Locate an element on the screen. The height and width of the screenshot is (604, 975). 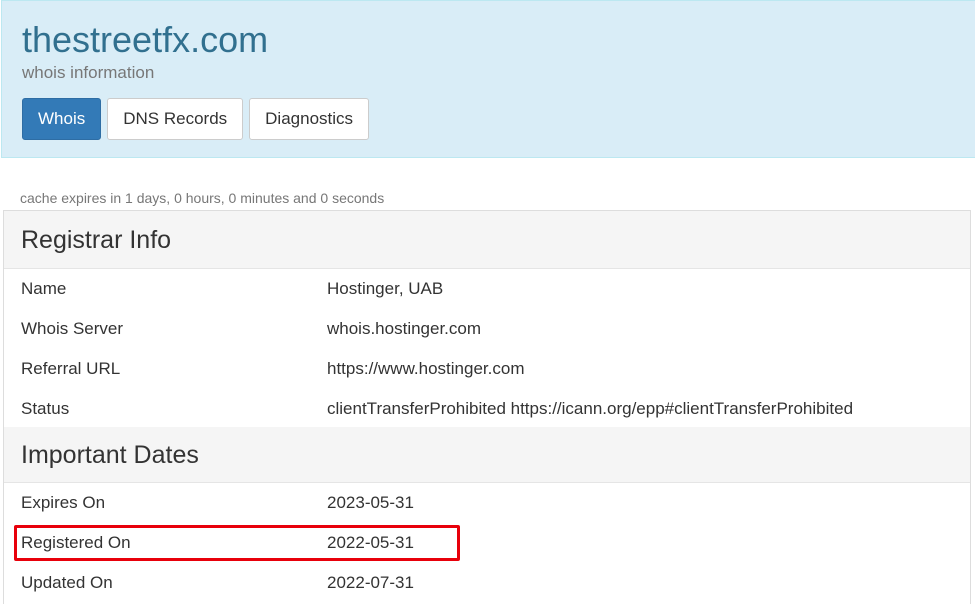
tab-whois: Whois is located at coordinates (62, 119).